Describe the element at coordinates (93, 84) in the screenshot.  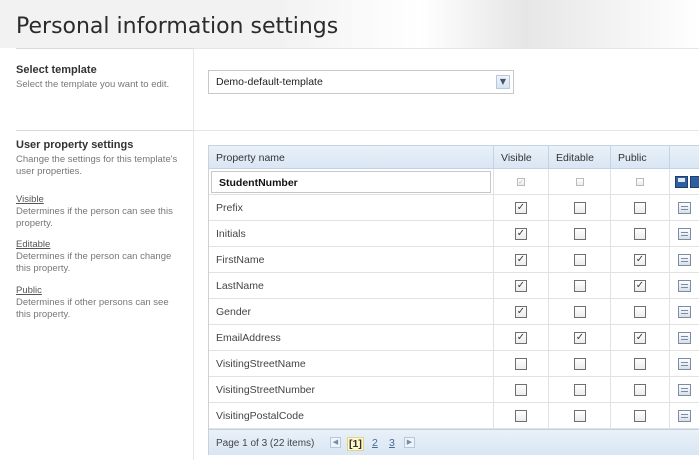
I see `select-template-description: Select the template you want to edit.` at that location.